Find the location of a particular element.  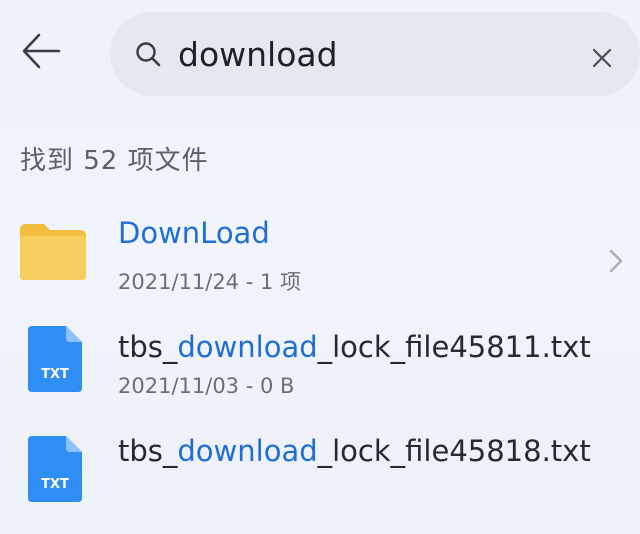

chevron-right-icon is located at coordinates (616, 261).